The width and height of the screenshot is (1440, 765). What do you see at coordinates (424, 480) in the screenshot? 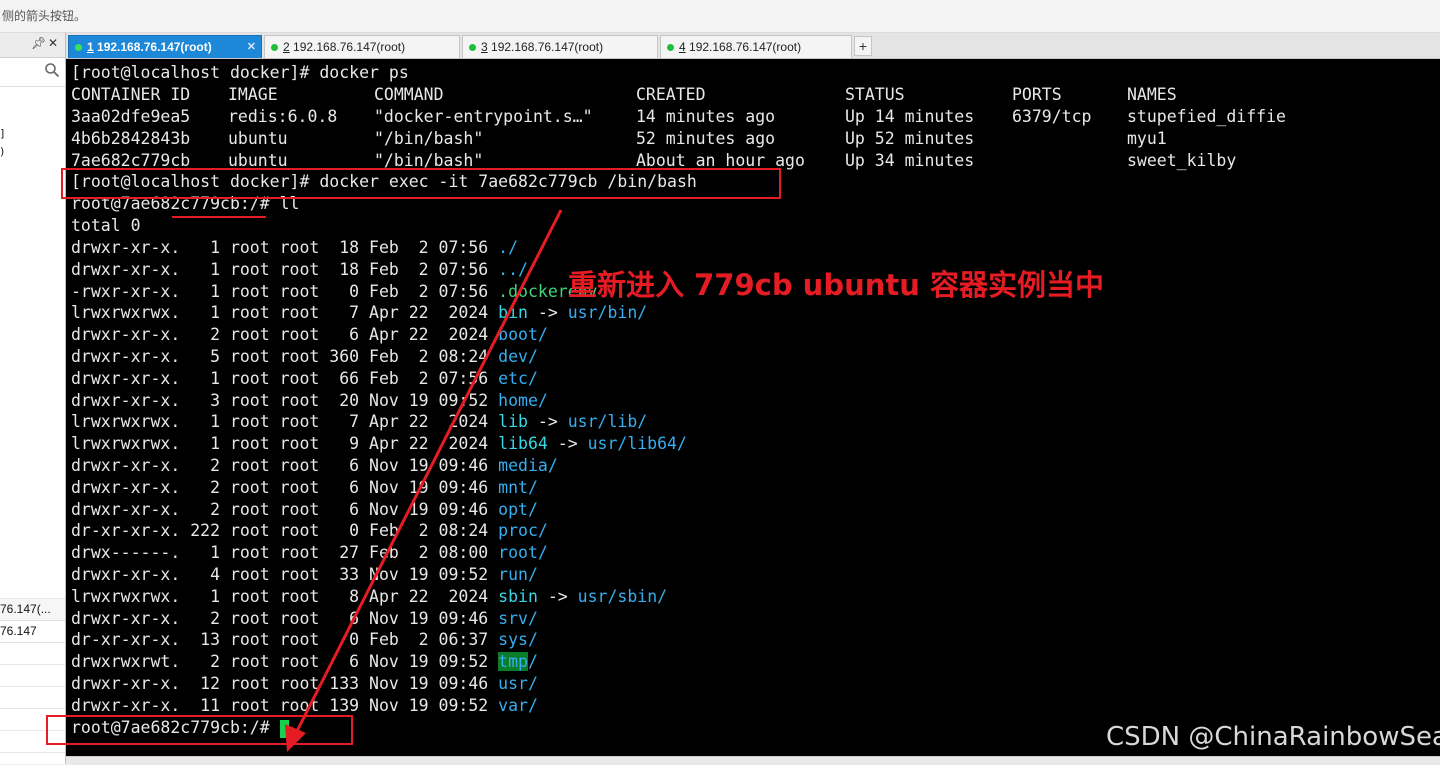
I see `annotation-arrow` at bounding box center [424, 480].